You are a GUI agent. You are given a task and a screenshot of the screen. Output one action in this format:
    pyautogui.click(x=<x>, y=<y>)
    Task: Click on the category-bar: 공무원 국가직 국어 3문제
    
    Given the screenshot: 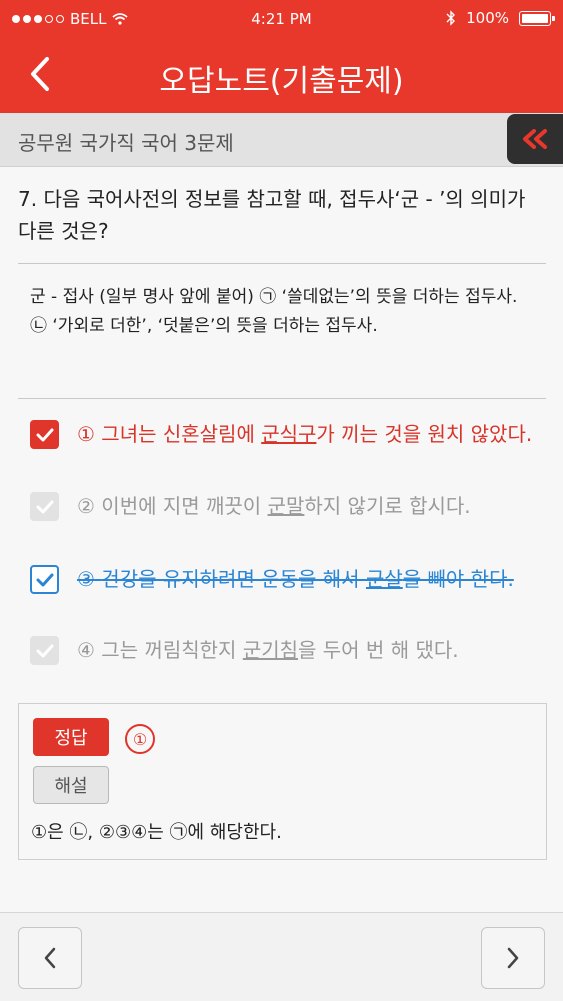 What is the action you would take?
    pyautogui.click(x=281, y=140)
    